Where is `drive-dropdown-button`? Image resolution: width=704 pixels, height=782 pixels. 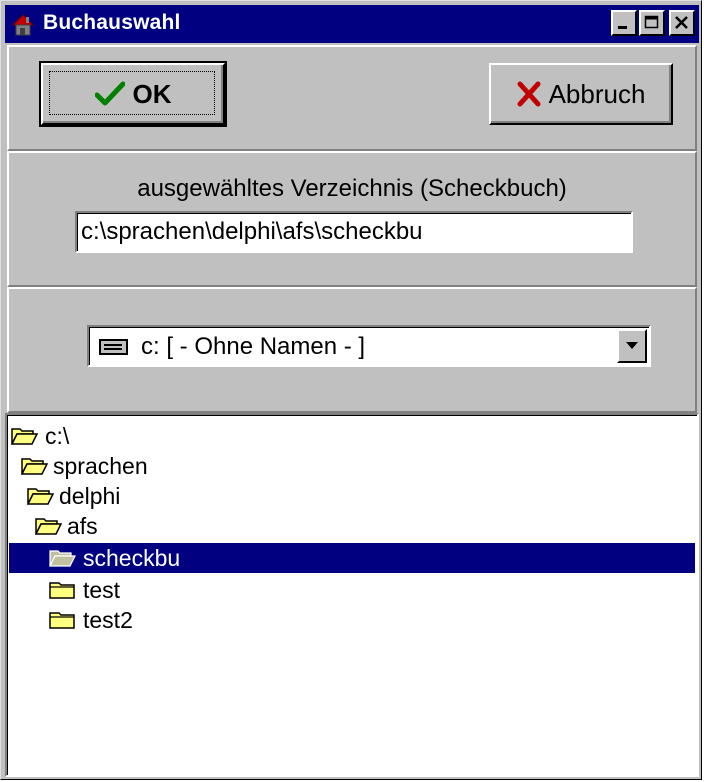
drive-dropdown-button is located at coordinates (632, 346).